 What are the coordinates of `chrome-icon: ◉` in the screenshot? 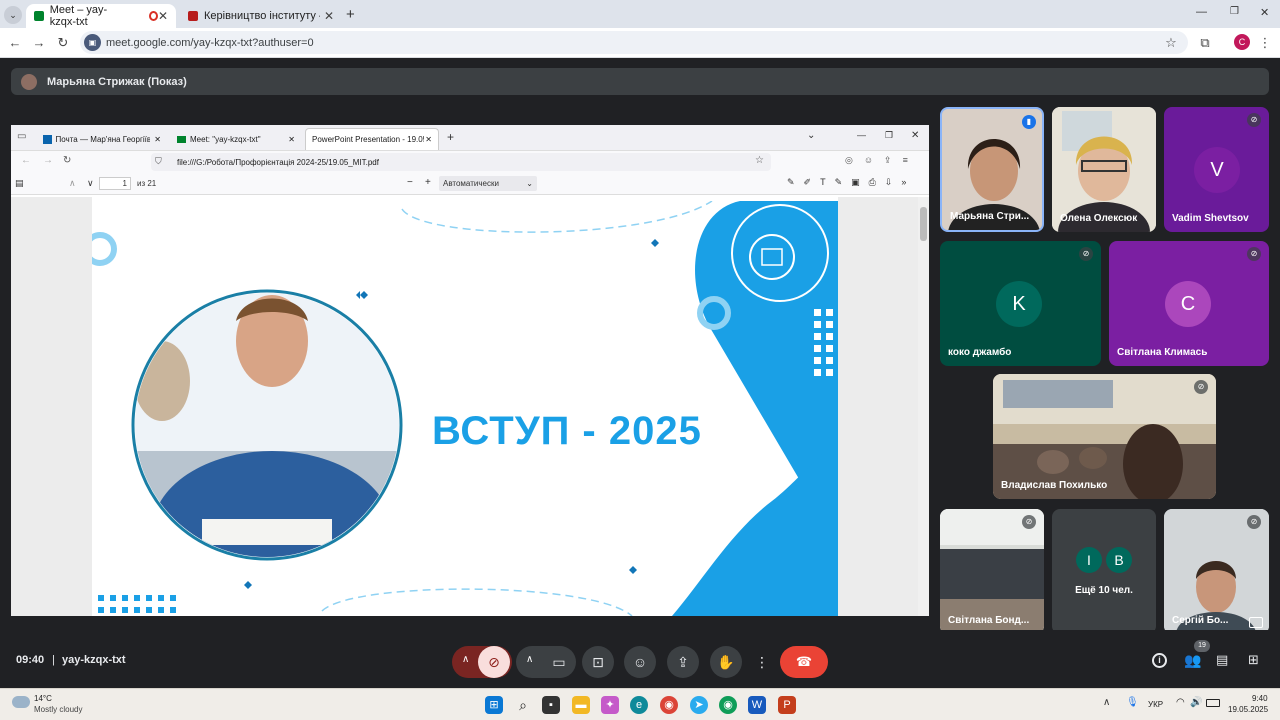 It's located at (669, 705).